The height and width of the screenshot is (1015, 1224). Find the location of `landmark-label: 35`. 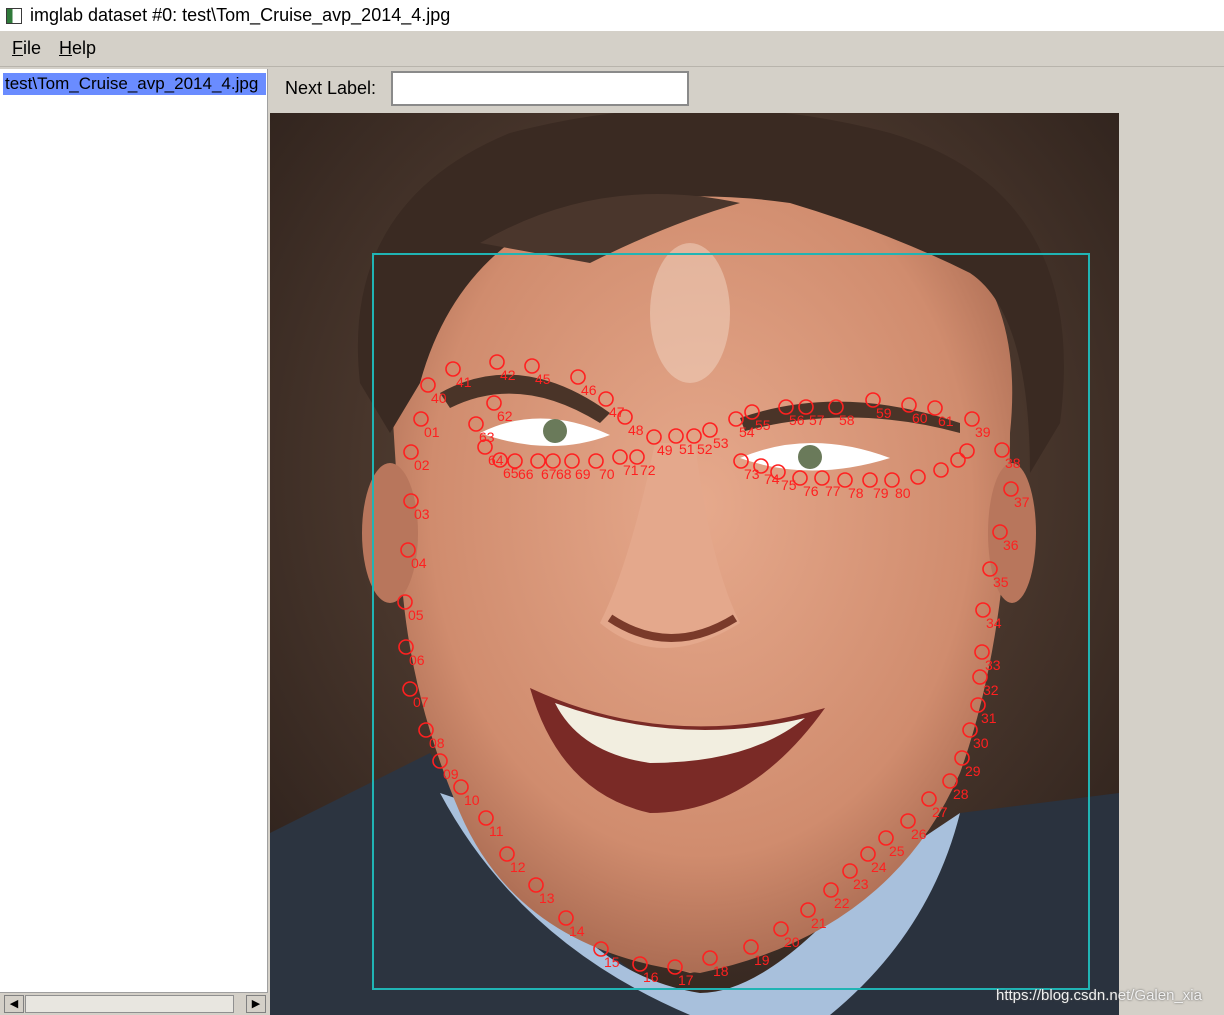

landmark-label: 35 is located at coordinates (1001, 582).